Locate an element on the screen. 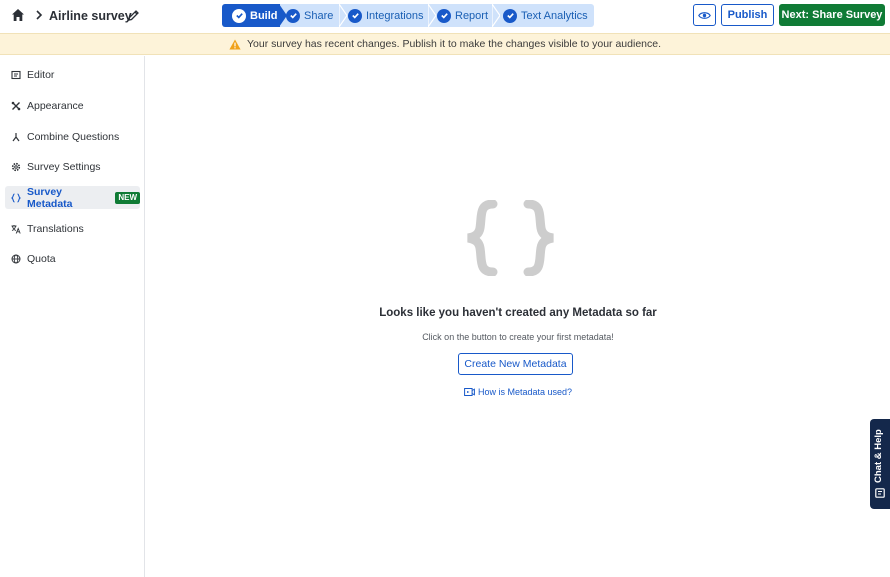  step-report: Report is located at coordinates (464, 15).